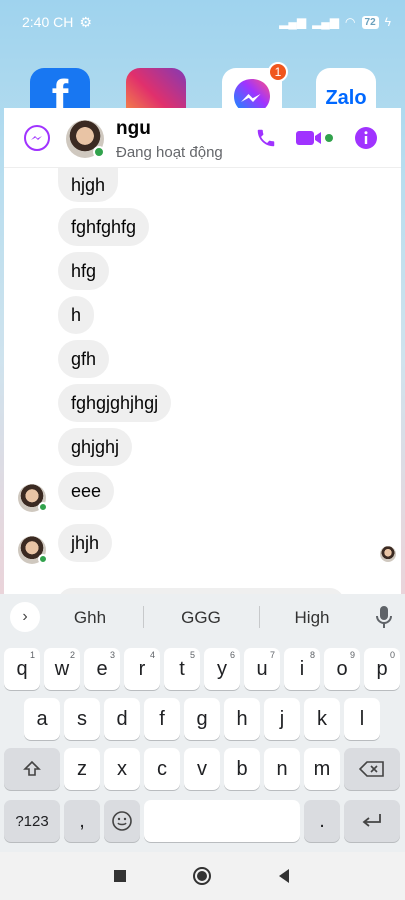  I want to click on key-v: v, so click(202, 769).